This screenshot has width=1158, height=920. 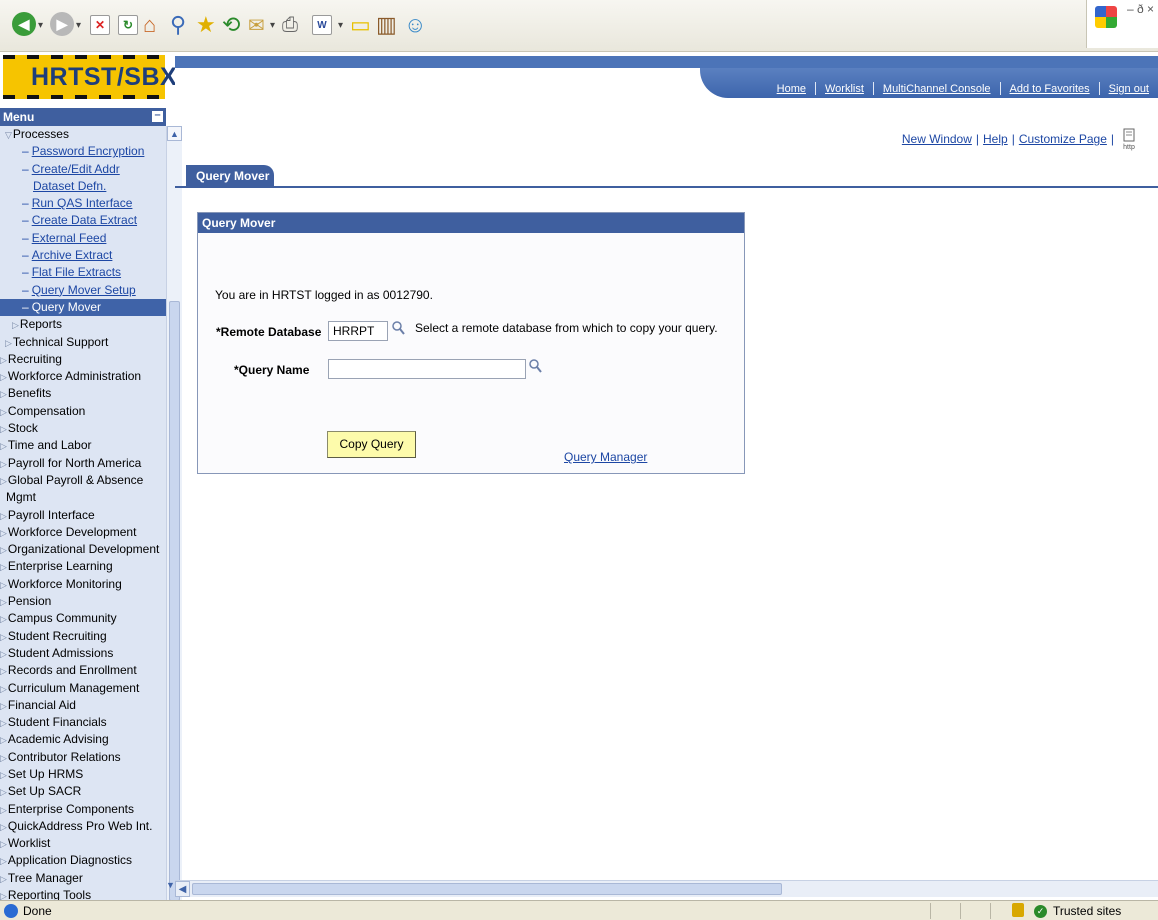 What do you see at coordinates (83, 705) in the screenshot?
I see `menu-item: ▷Financial Aid` at bounding box center [83, 705].